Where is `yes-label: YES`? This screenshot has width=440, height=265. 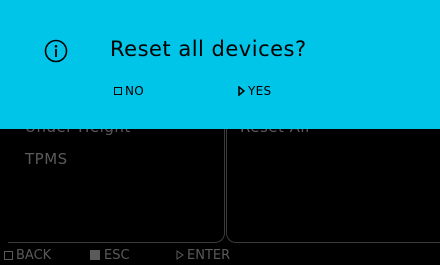
yes-label: YES is located at coordinates (260, 91).